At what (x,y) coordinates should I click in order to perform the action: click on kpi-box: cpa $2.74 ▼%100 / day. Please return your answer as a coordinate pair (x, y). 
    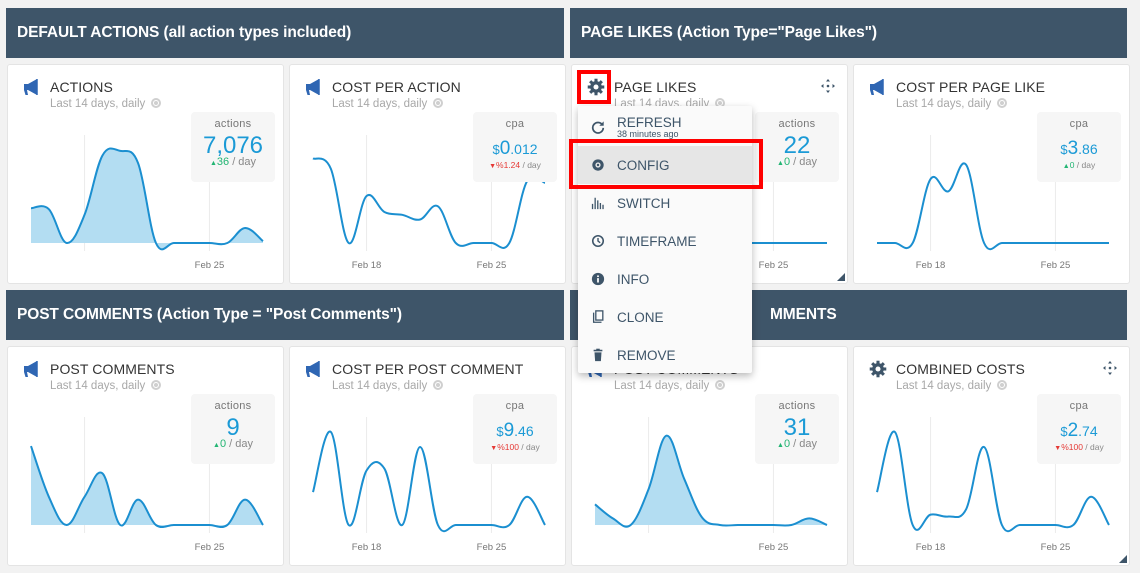
    Looking at the image, I should click on (1079, 429).